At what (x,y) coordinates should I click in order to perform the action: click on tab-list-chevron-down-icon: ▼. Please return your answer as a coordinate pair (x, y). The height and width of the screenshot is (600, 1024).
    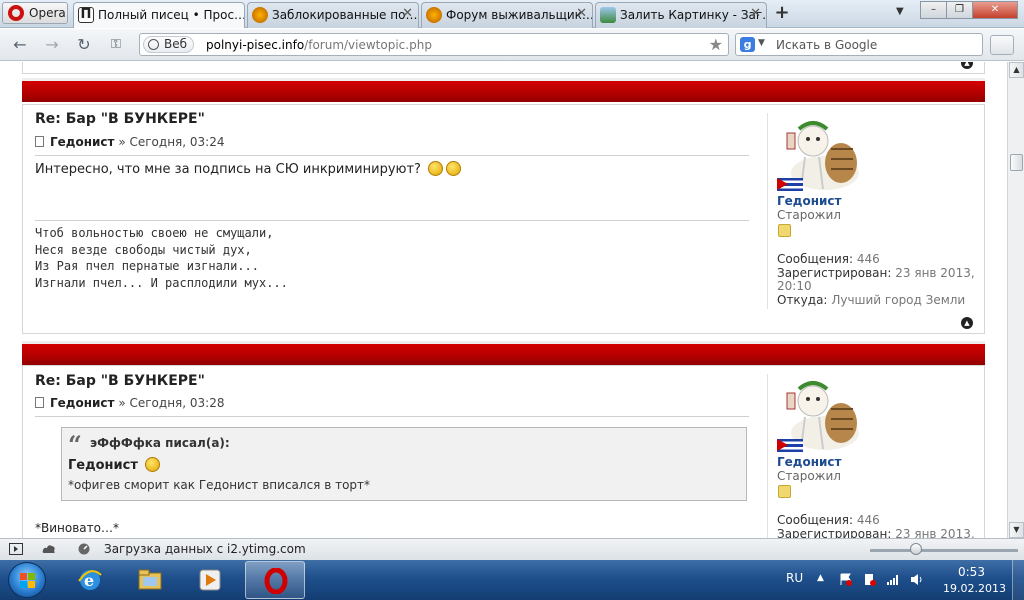
    Looking at the image, I should click on (900, 11).